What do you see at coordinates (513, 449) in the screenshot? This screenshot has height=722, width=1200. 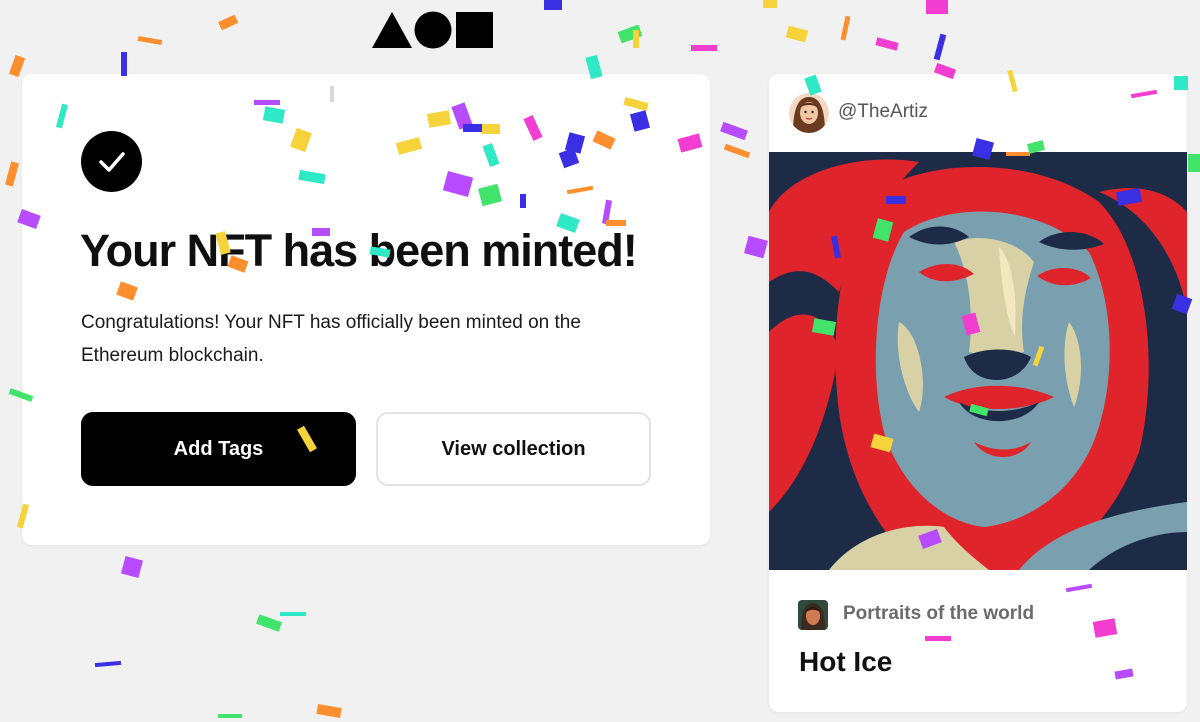 I see `view-collection-button: View collection` at bounding box center [513, 449].